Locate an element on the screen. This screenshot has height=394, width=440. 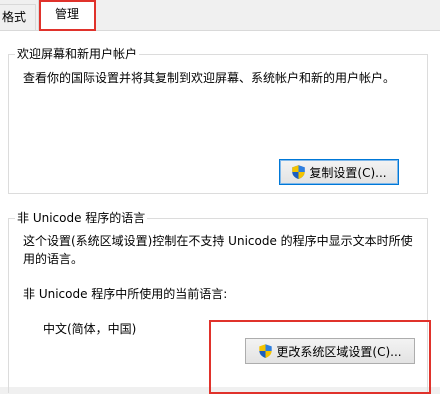
welcome-group-description: 查看你的国际设置并将其复制到欢迎屏幕、系统帐户和新的用户帐户。 is located at coordinates (209, 78).